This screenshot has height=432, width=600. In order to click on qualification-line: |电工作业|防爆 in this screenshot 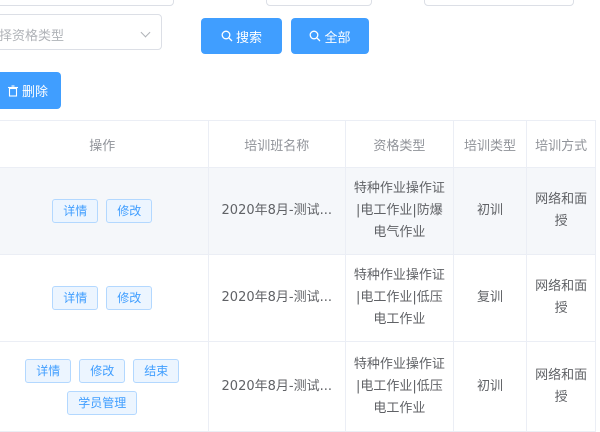, I will do `click(399, 210)`.